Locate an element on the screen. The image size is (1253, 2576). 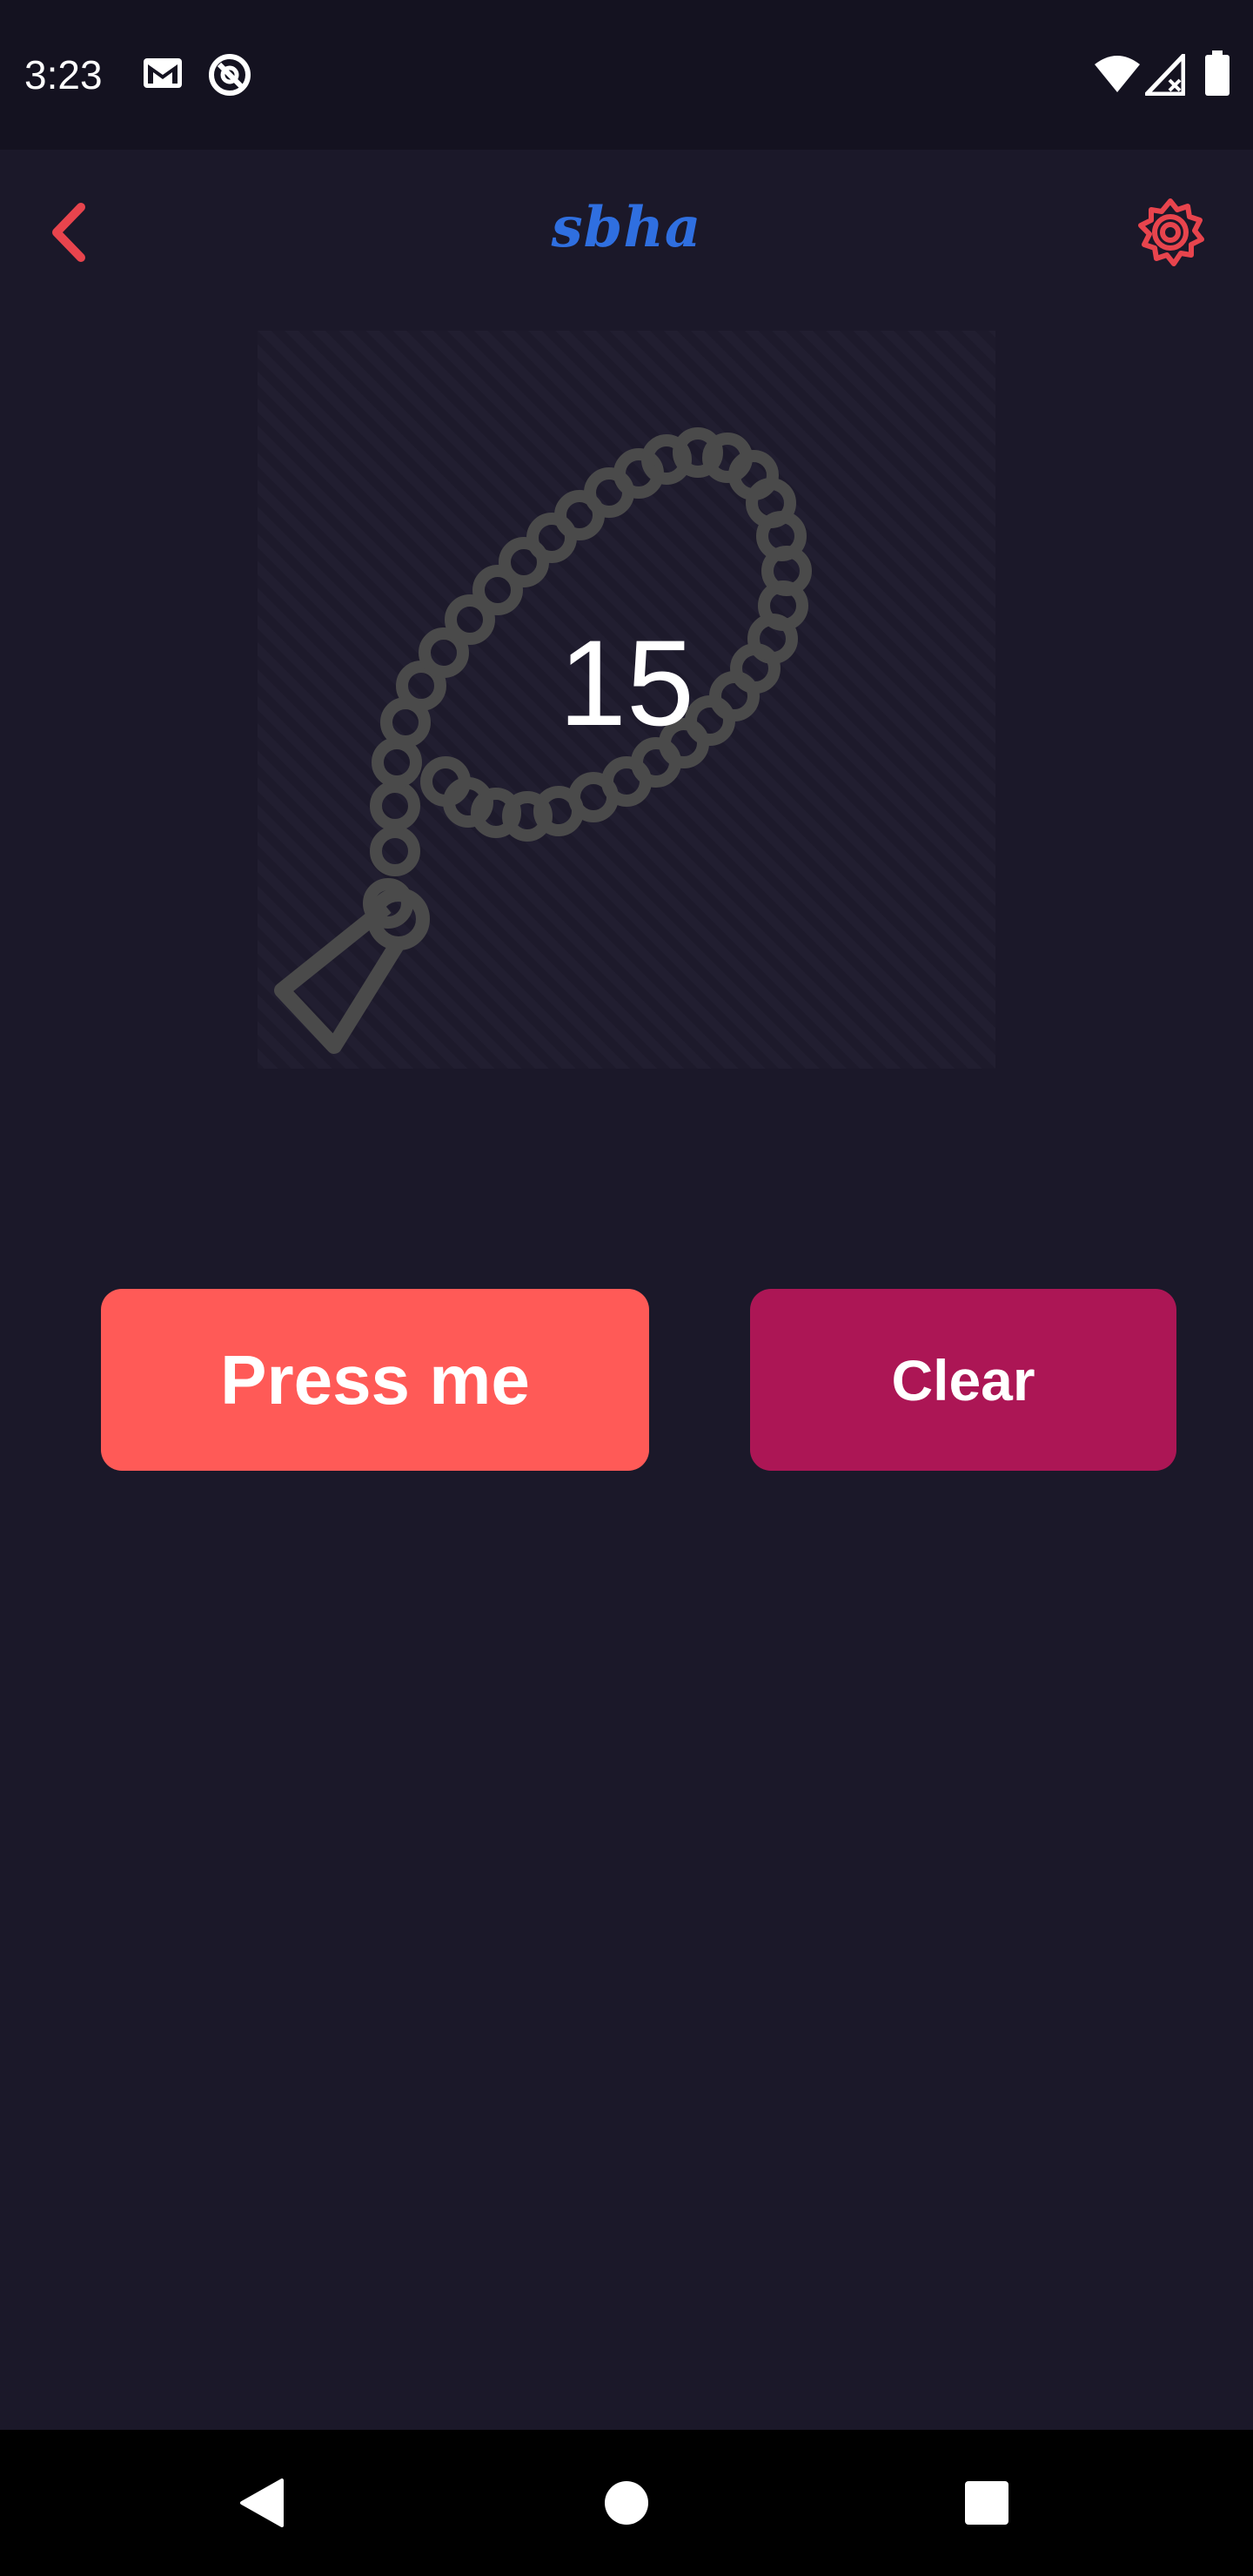
nav-recents-button is located at coordinates (986, 2502).